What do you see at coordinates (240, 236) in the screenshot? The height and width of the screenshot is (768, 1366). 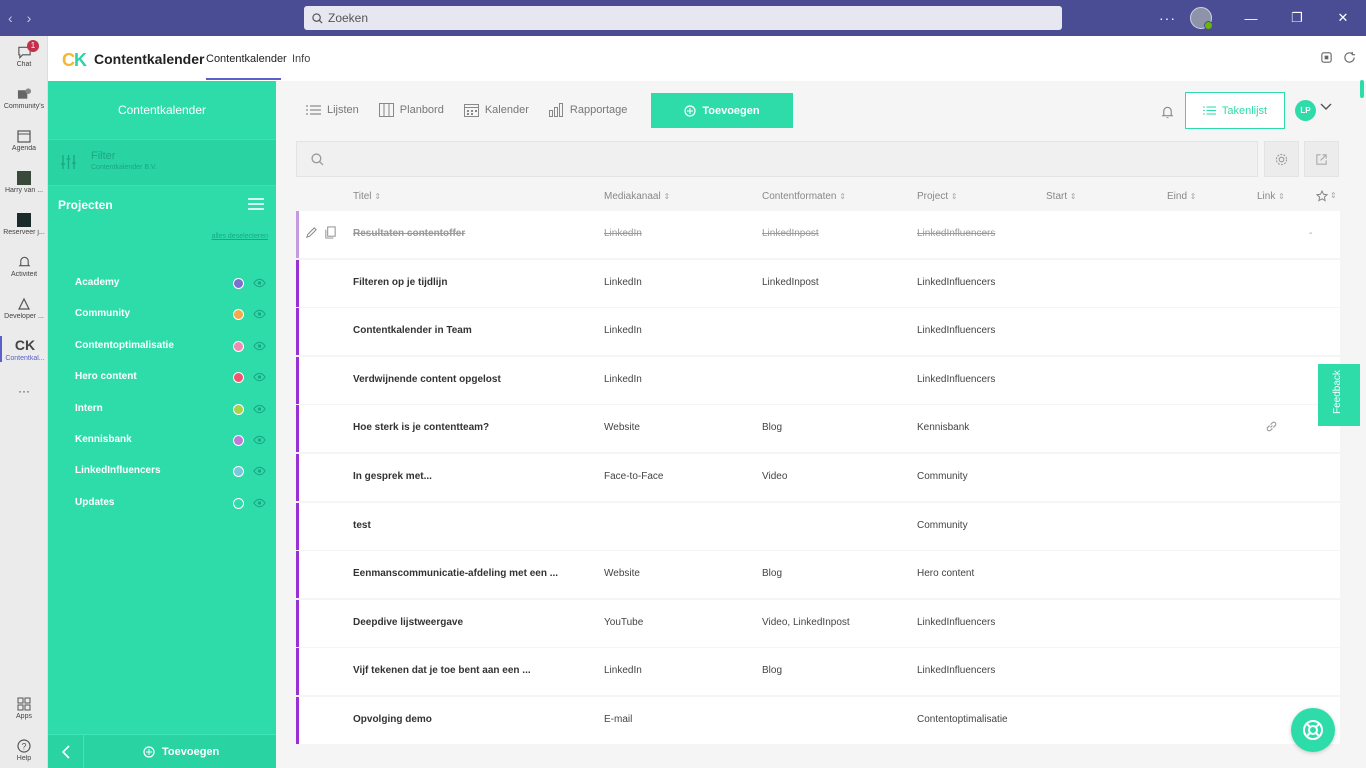 I see `deselect-all-link: alles deselecteren` at bounding box center [240, 236].